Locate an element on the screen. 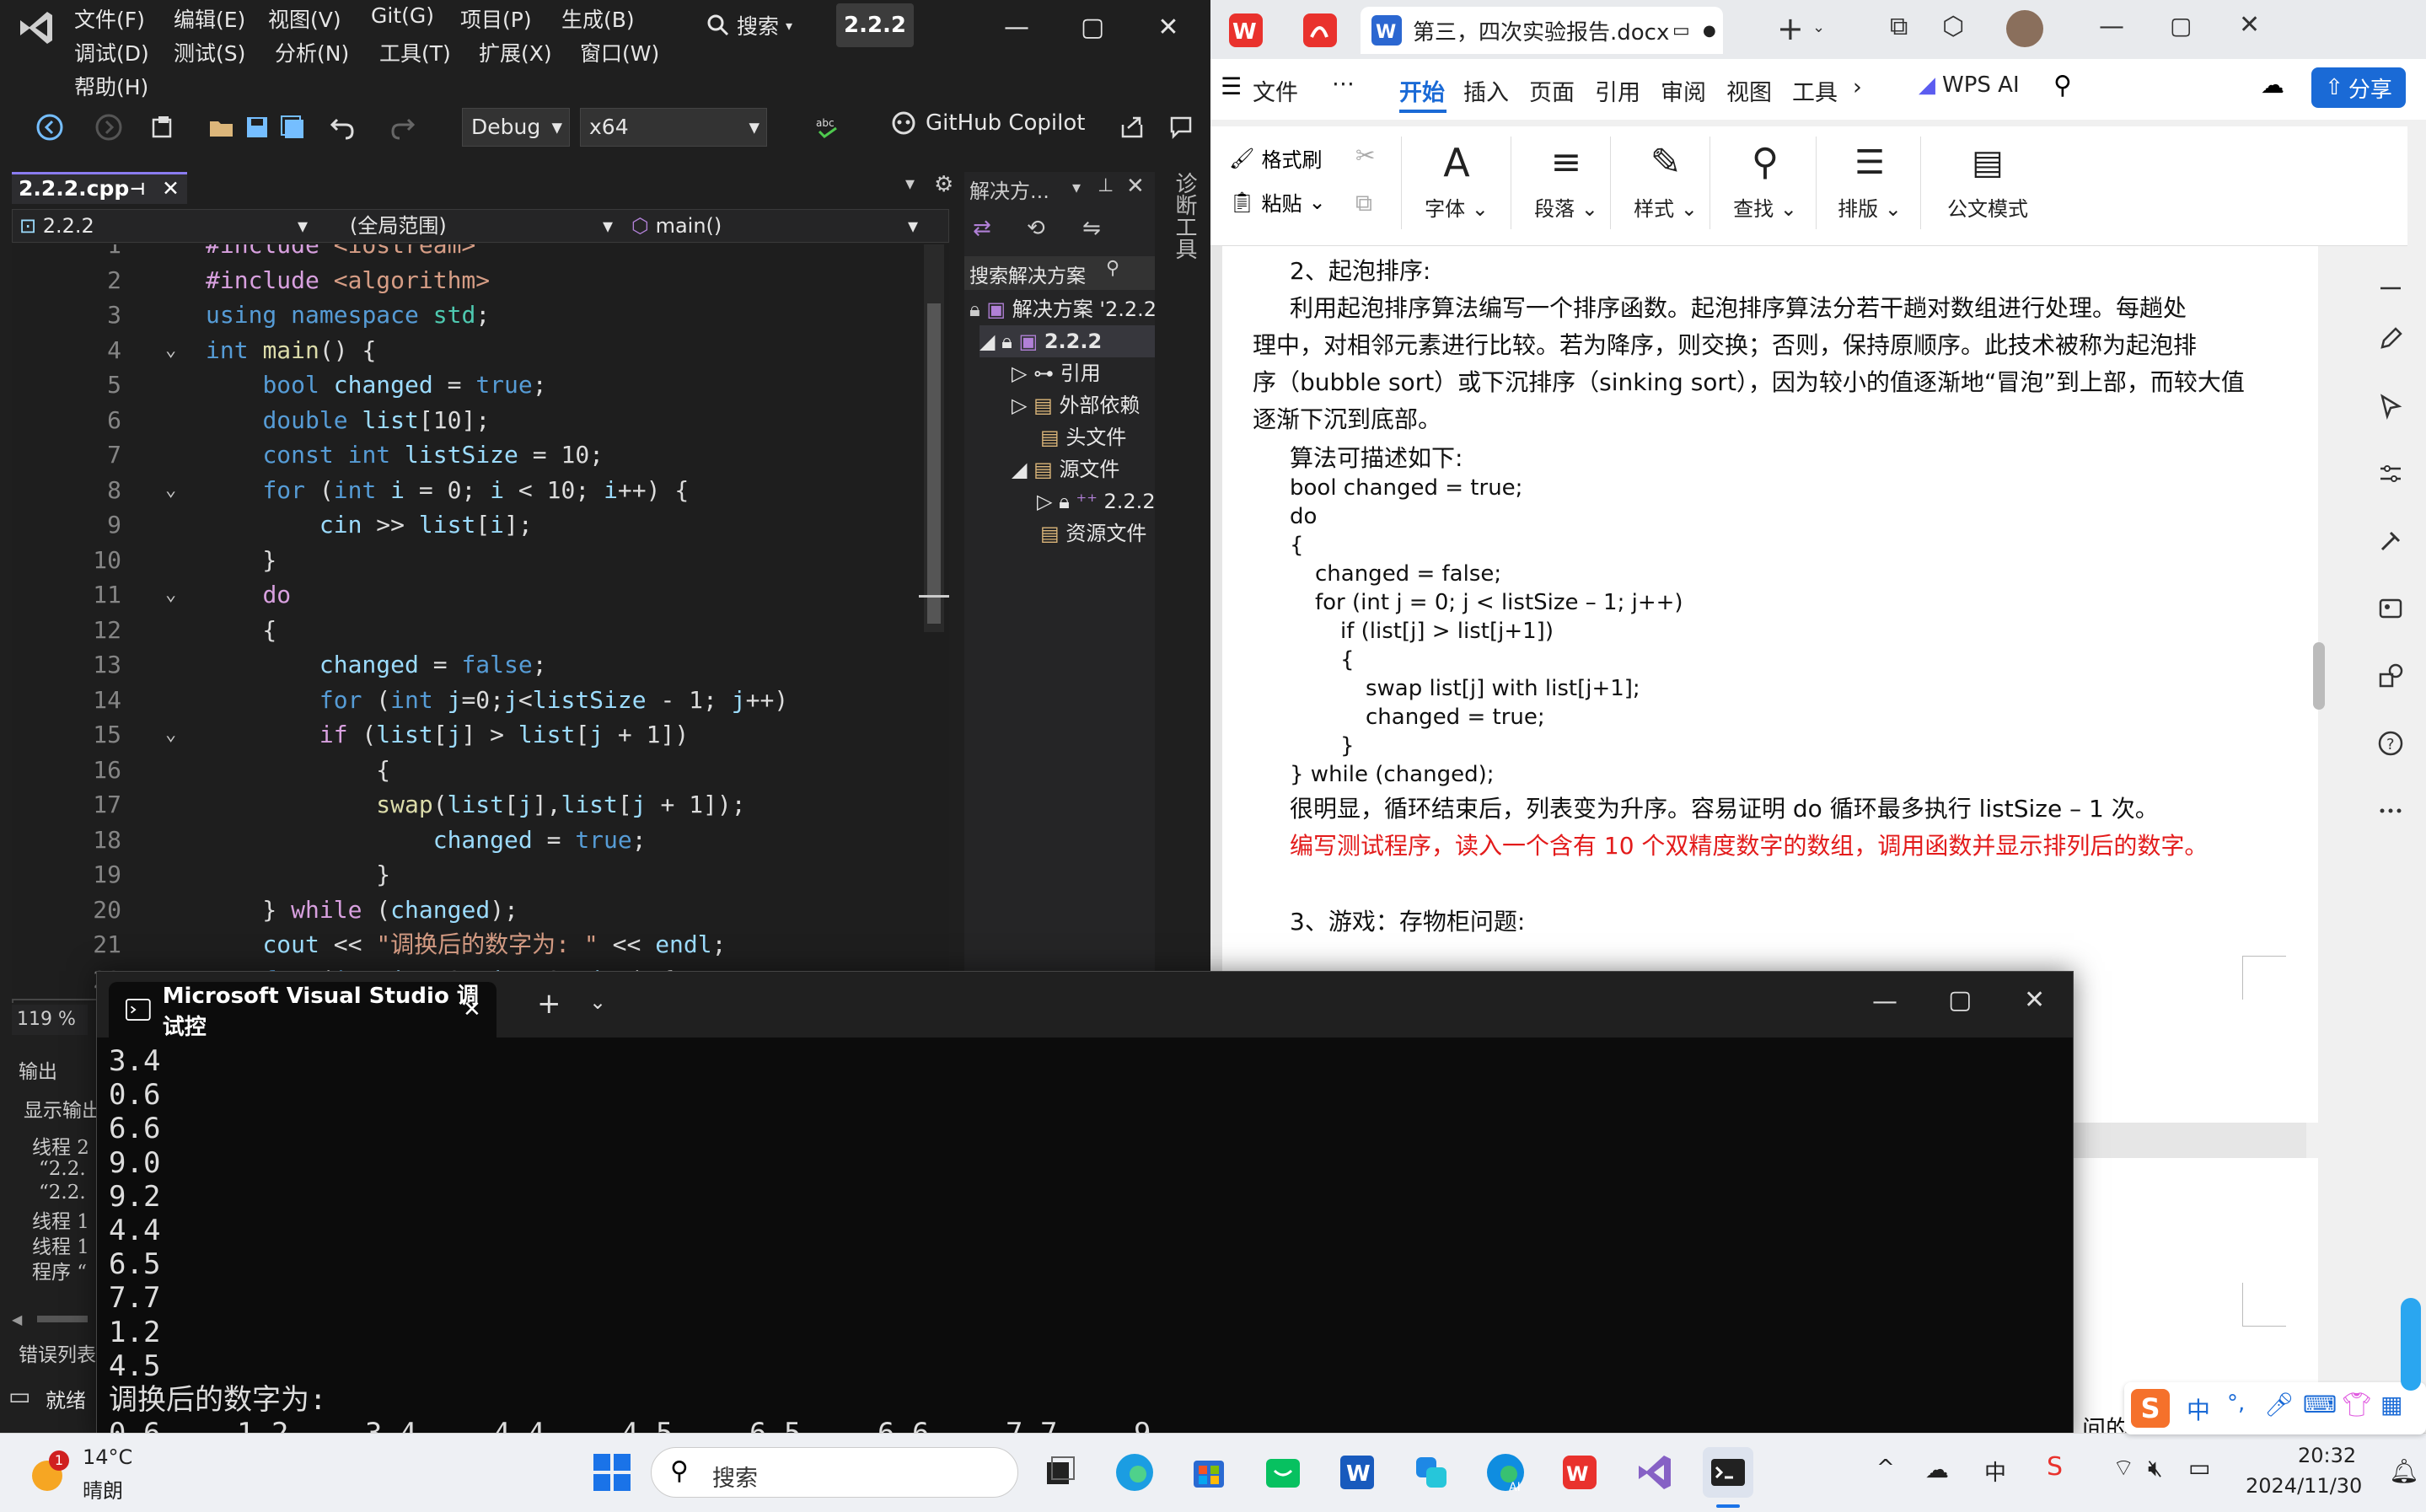 The height and width of the screenshot is (1512, 2426). official-doc-mode-button: ▤ 公文模式 is located at coordinates (1988, 185).